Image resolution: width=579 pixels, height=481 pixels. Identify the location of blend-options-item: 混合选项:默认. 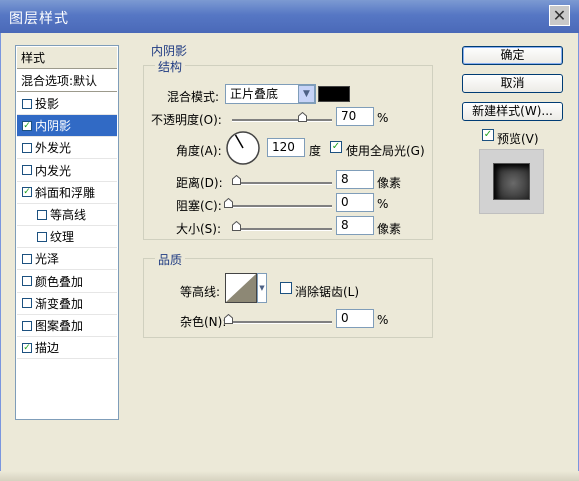
(67, 81).